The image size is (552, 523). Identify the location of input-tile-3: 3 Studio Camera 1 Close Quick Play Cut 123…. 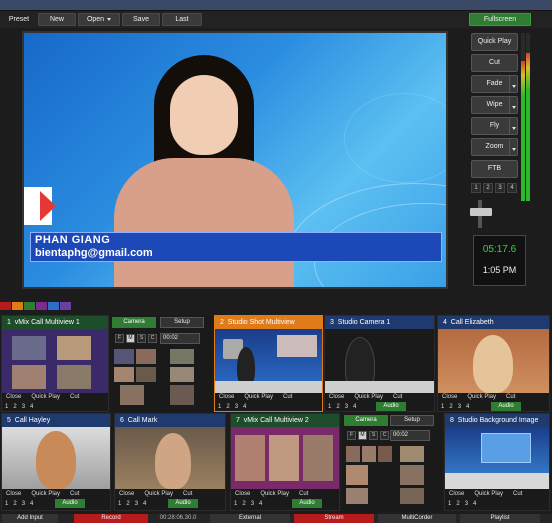
(379, 363).